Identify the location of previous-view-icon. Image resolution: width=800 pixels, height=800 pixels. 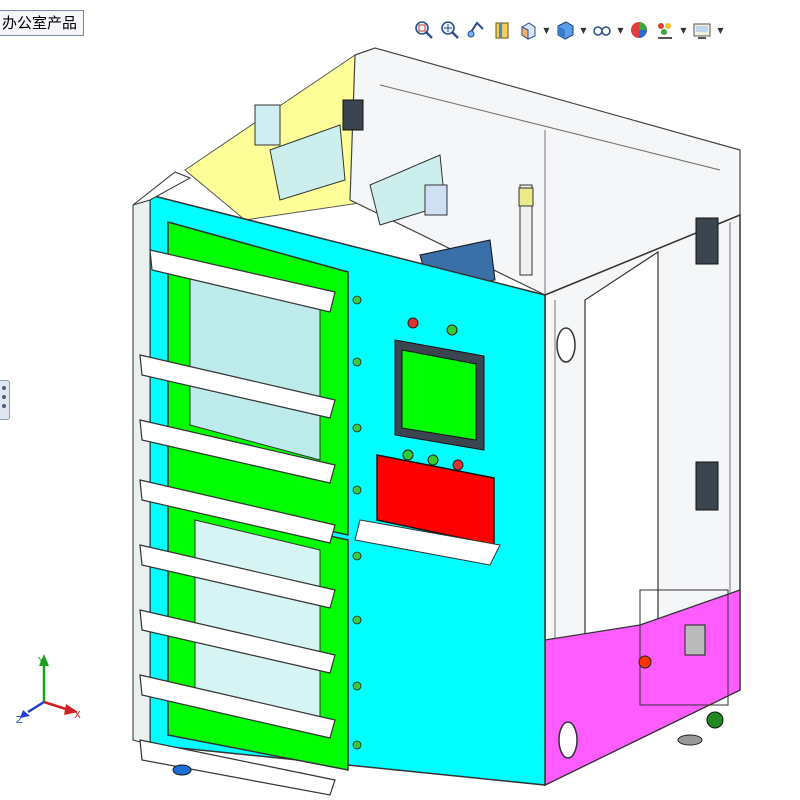
(475, 29).